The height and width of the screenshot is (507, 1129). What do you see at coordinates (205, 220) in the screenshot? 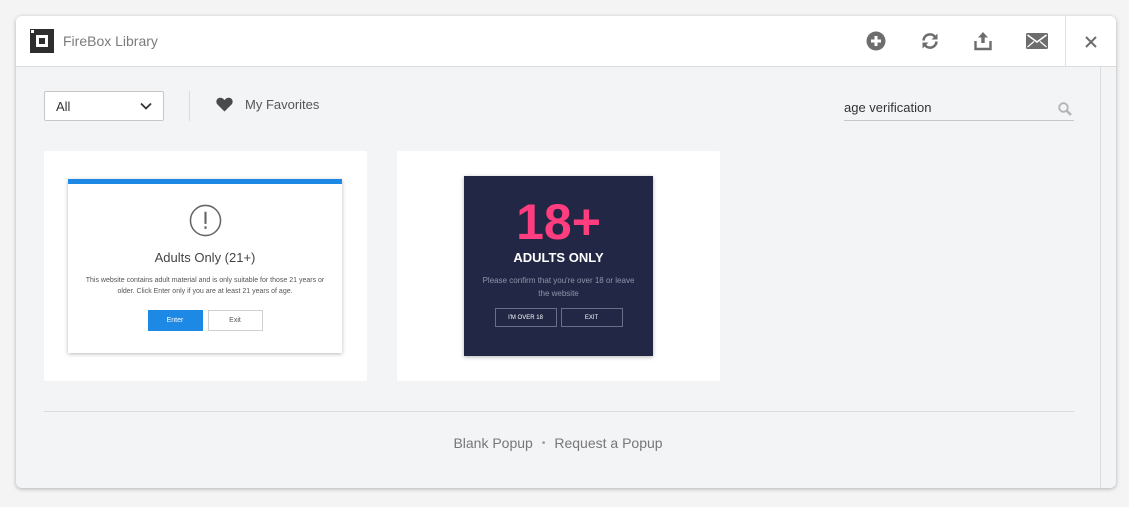
I see `exclamation-circle-icon` at bounding box center [205, 220].